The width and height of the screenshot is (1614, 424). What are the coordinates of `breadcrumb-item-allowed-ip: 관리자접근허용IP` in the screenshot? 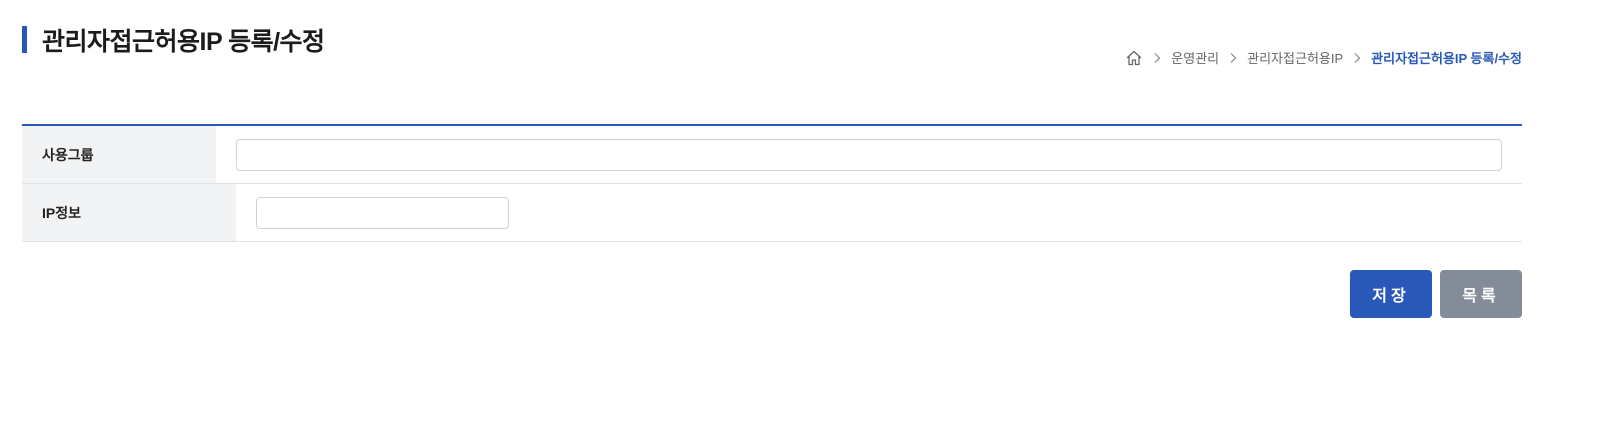 It's located at (1295, 57).